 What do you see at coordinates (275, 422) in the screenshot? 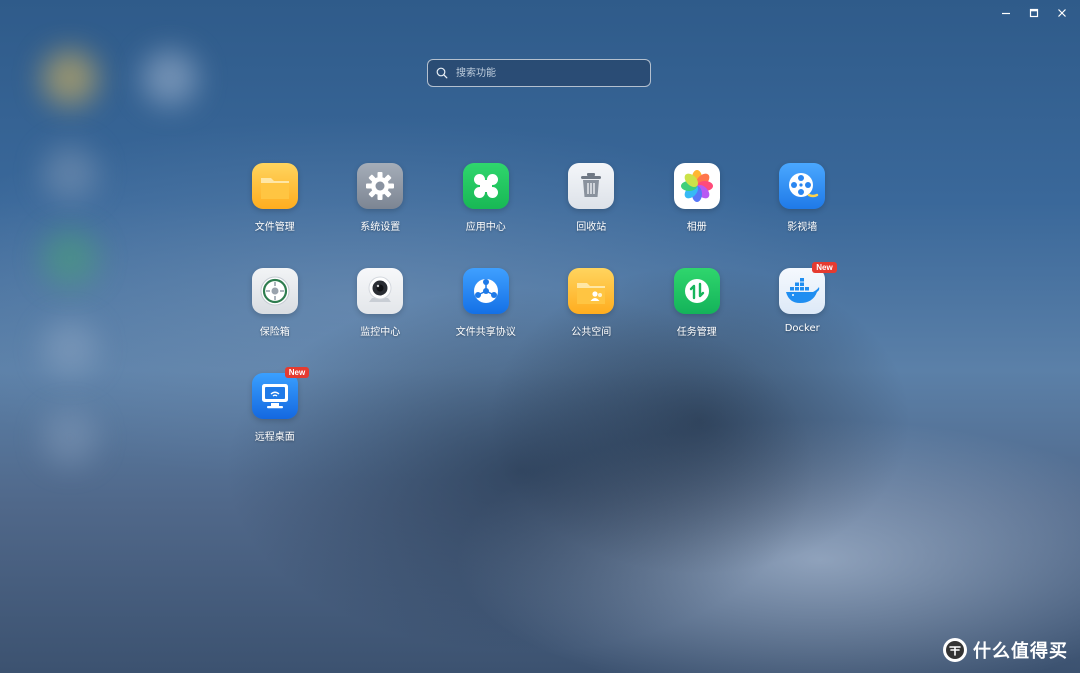
I see `app-remote-desktop: New 远程桌面` at bounding box center [275, 422].